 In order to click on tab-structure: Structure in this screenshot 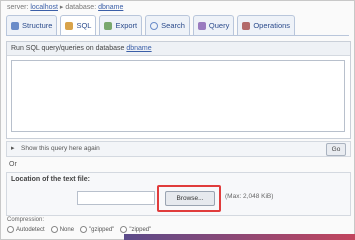, I will do `click(32, 25)`.